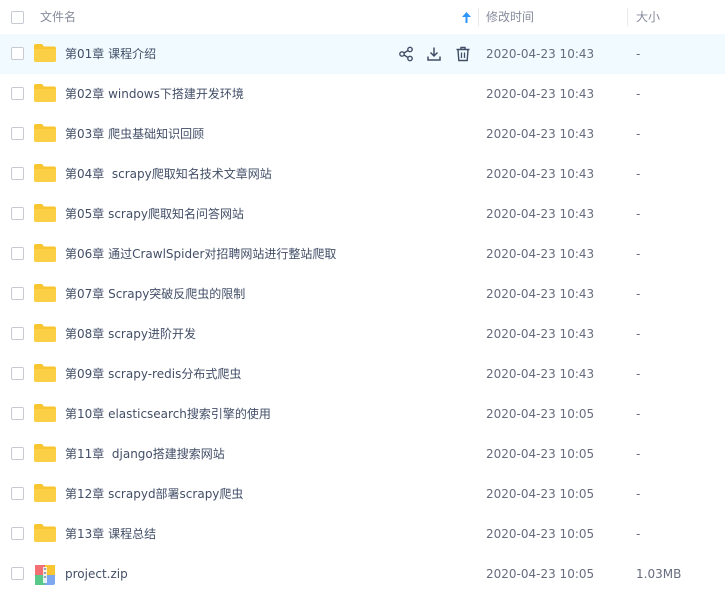  I want to click on file-name-link: 第13章 课程总结, so click(110, 534).